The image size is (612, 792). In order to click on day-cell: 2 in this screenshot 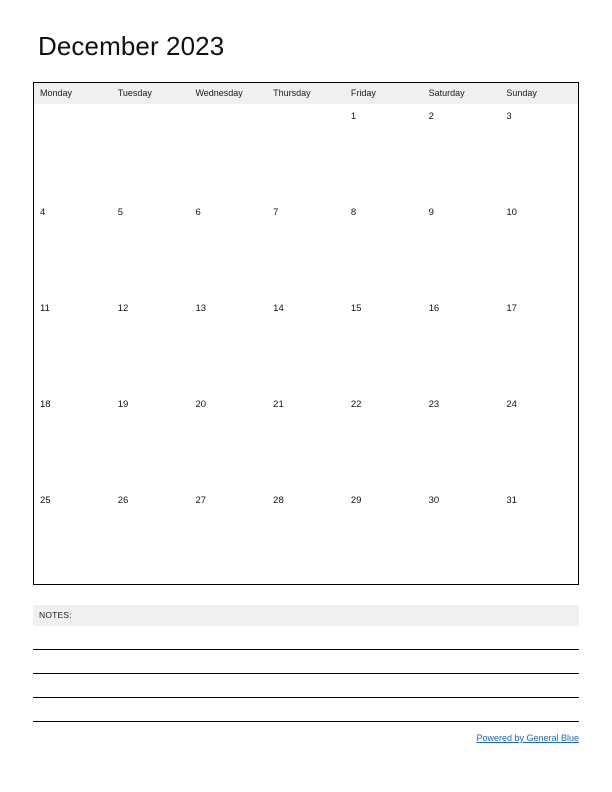, I will do `click(462, 152)`.